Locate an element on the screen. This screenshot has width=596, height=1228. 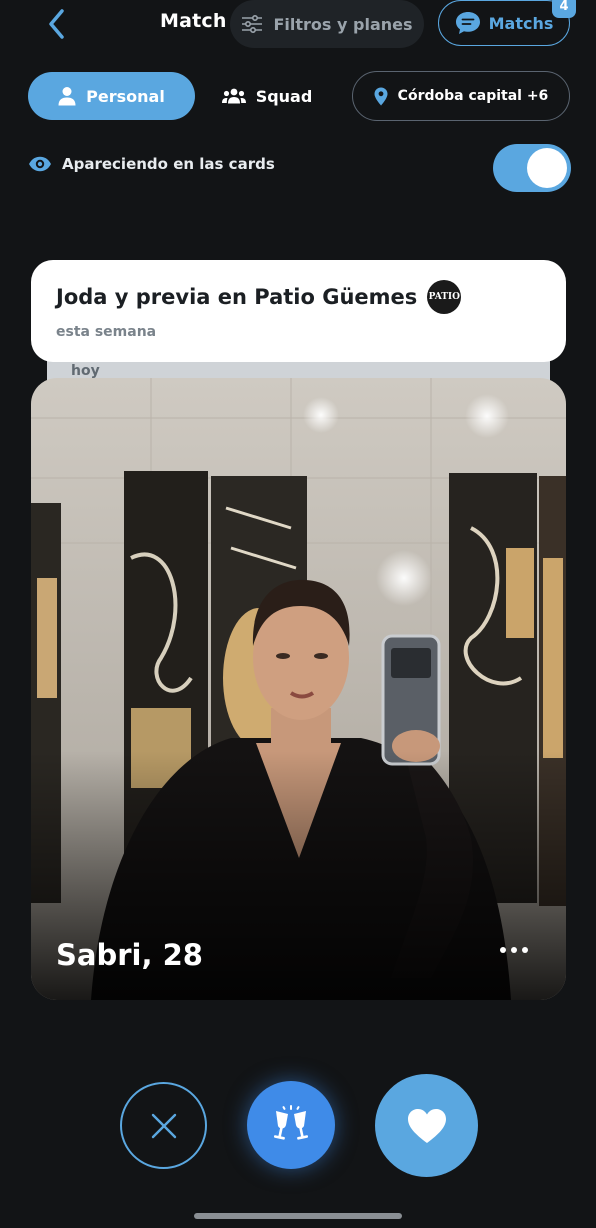
profile-name: Sabri, 28 is located at coordinates (129, 955).